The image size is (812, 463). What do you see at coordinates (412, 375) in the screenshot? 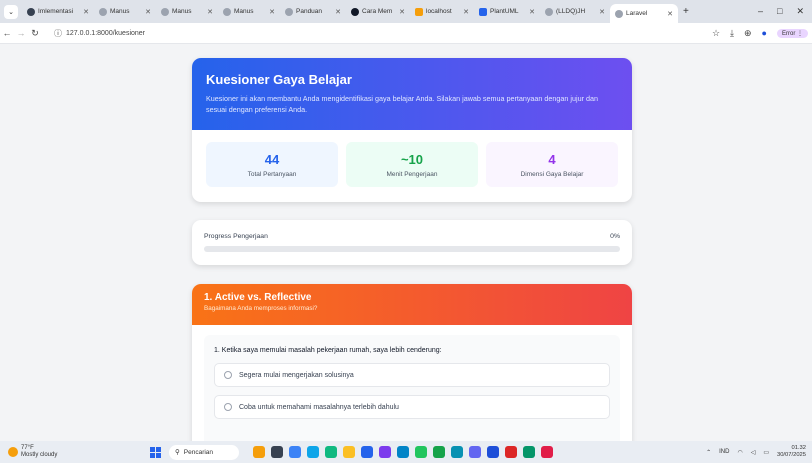
I see `answer-option-a: Segera mulai mengerjakan solusinya` at bounding box center [412, 375].